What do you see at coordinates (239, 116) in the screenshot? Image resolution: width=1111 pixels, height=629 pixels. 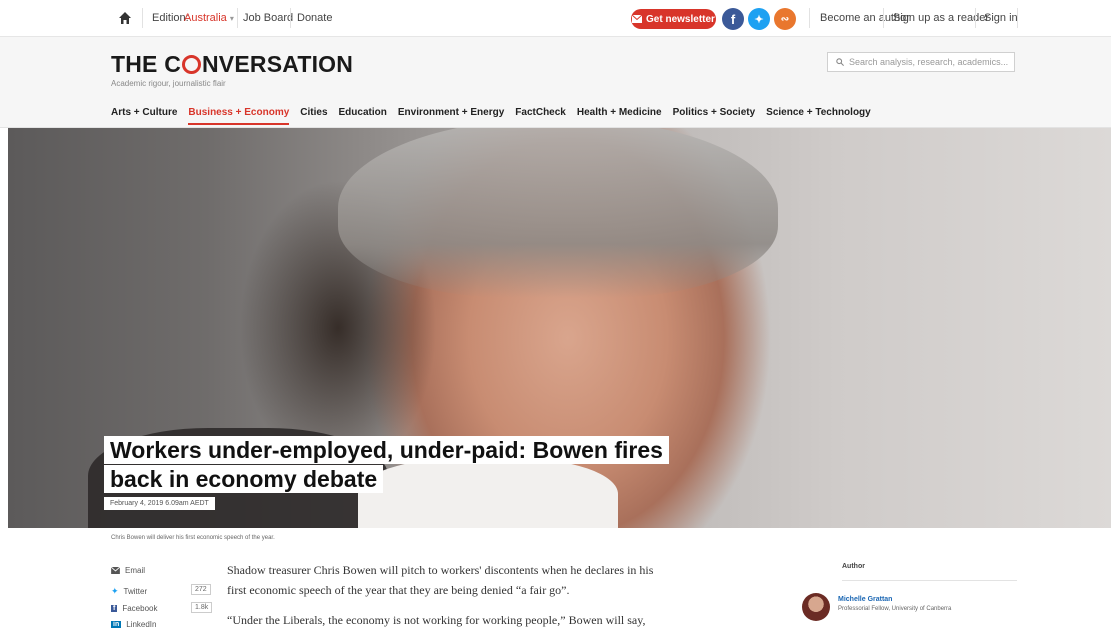 I see `nav-item-business-economy: Business + Economy` at bounding box center [239, 116].